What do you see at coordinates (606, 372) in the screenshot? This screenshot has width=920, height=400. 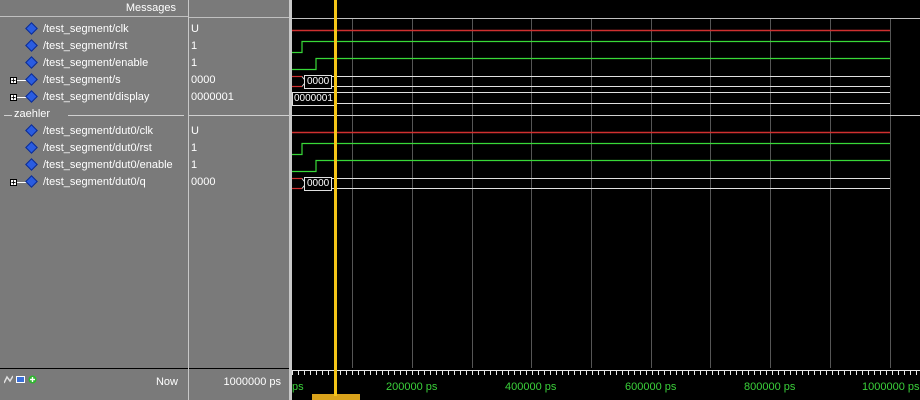 I see `ruler-ticks` at bounding box center [606, 372].